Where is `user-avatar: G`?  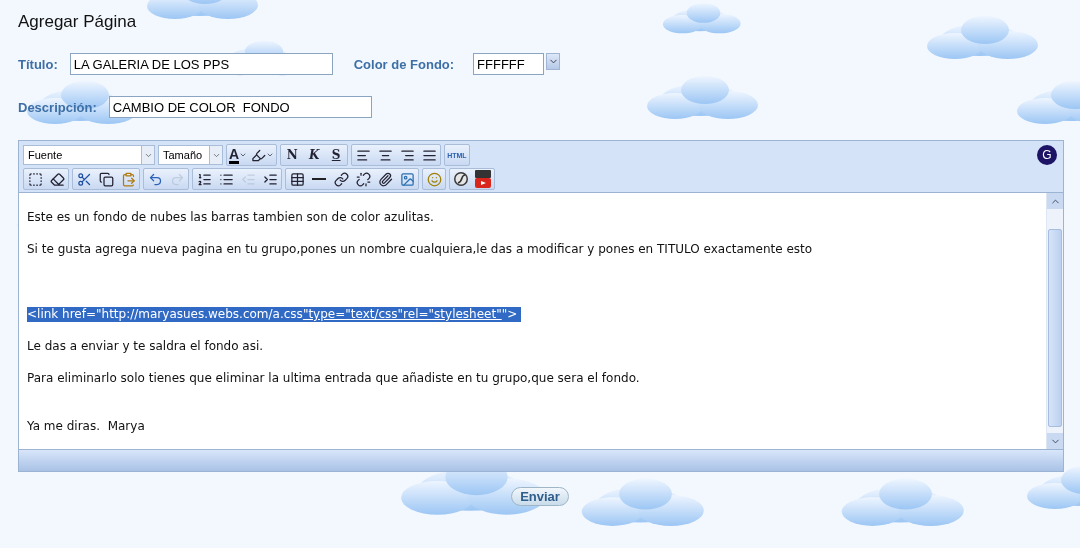 user-avatar: G is located at coordinates (1047, 155).